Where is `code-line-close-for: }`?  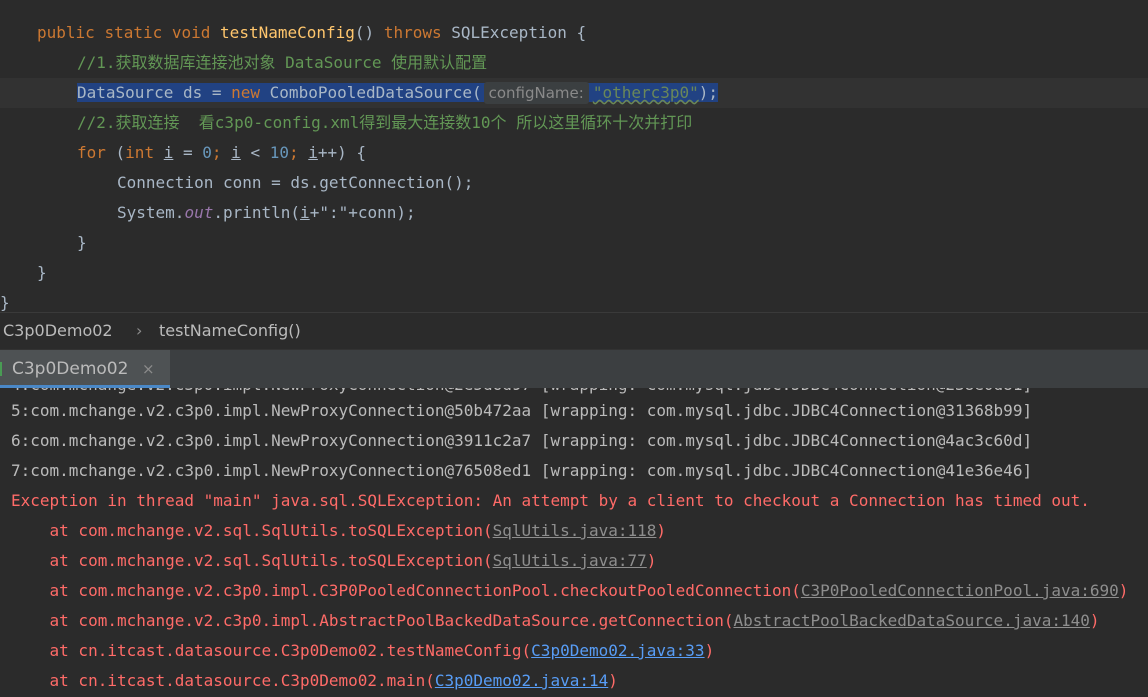 code-line-close-for: } is located at coordinates (574, 243).